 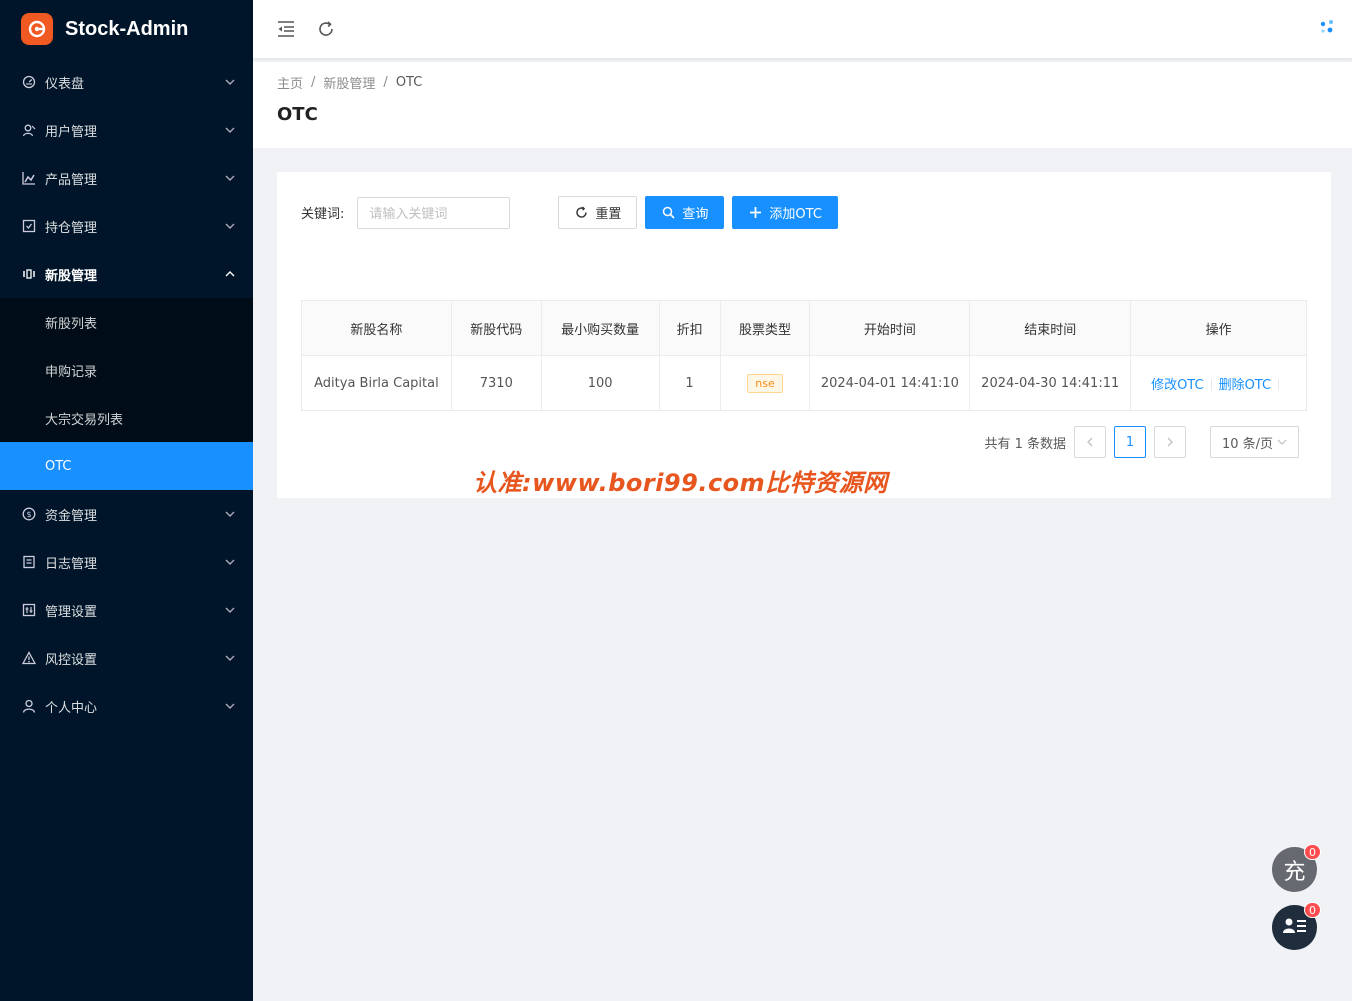 I want to click on support-float-button: 0, so click(x=1296, y=926).